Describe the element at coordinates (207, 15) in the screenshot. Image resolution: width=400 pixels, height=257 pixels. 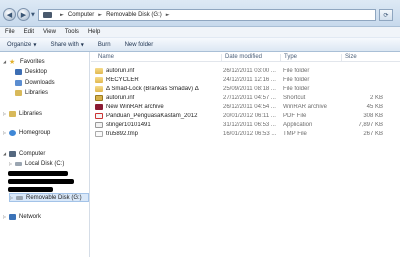
I see `address-bar: ► Computer ► Removable Disk (G:) ►` at that location.